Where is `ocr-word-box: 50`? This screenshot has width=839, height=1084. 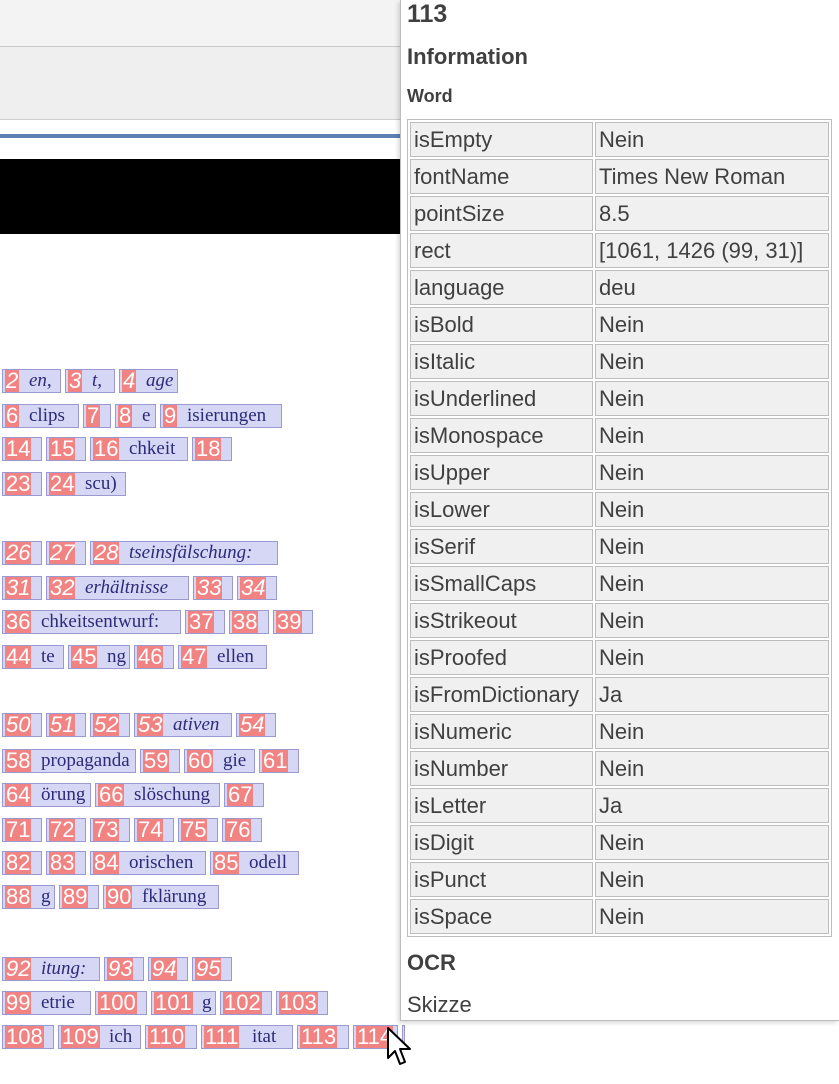
ocr-word-box: 50 is located at coordinates (22, 725).